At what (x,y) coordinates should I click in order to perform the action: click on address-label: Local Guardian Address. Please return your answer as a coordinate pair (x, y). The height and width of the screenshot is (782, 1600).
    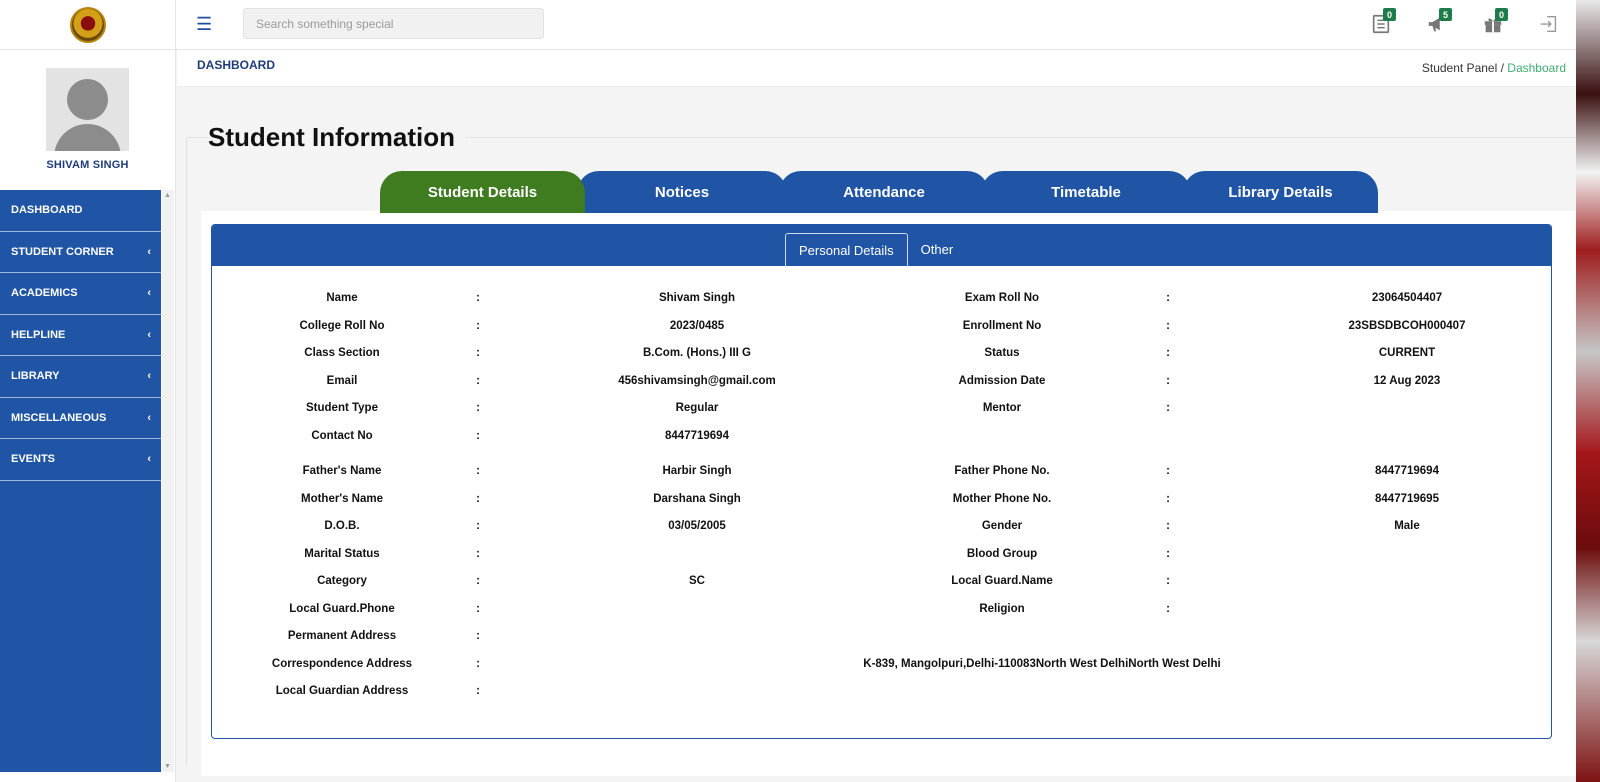
    Looking at the image, I should click on (342, 691).